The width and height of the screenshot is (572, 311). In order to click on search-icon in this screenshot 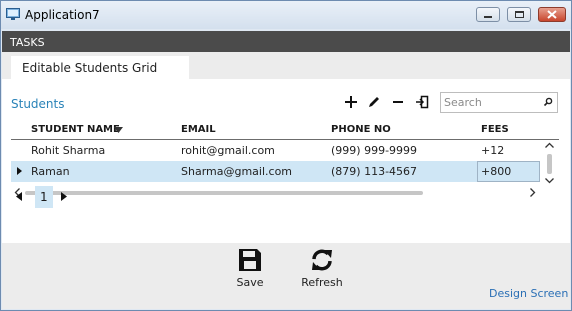, I will do `click(548, 102)`.